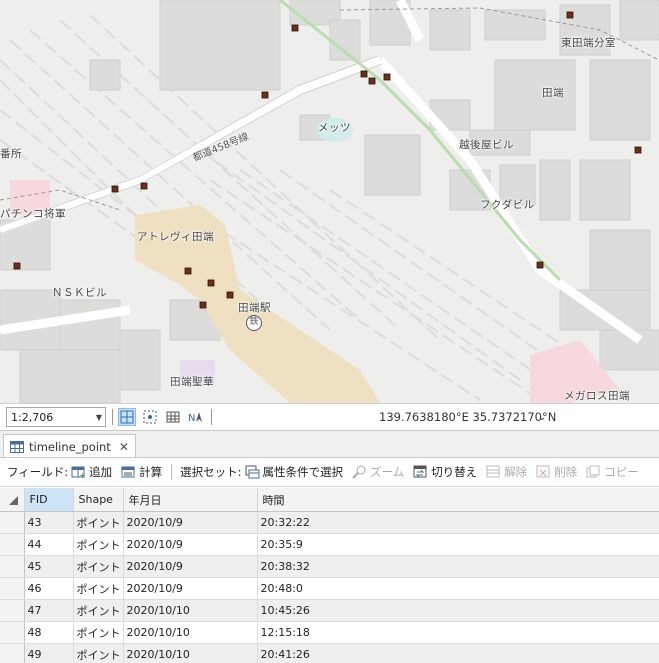  What do you see at coordinates (49, 500) in the screenshot?
I see `column-header-fid: FID` at bounding box center [49, 500].